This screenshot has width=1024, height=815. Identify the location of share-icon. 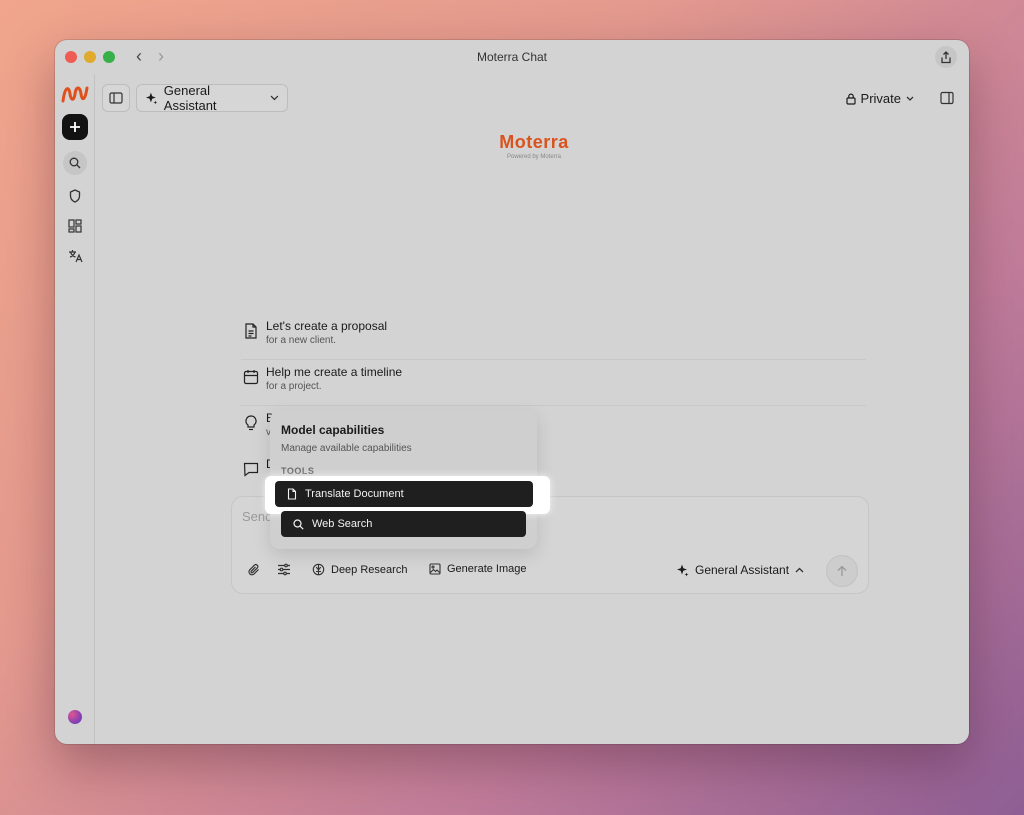
(946, 56).